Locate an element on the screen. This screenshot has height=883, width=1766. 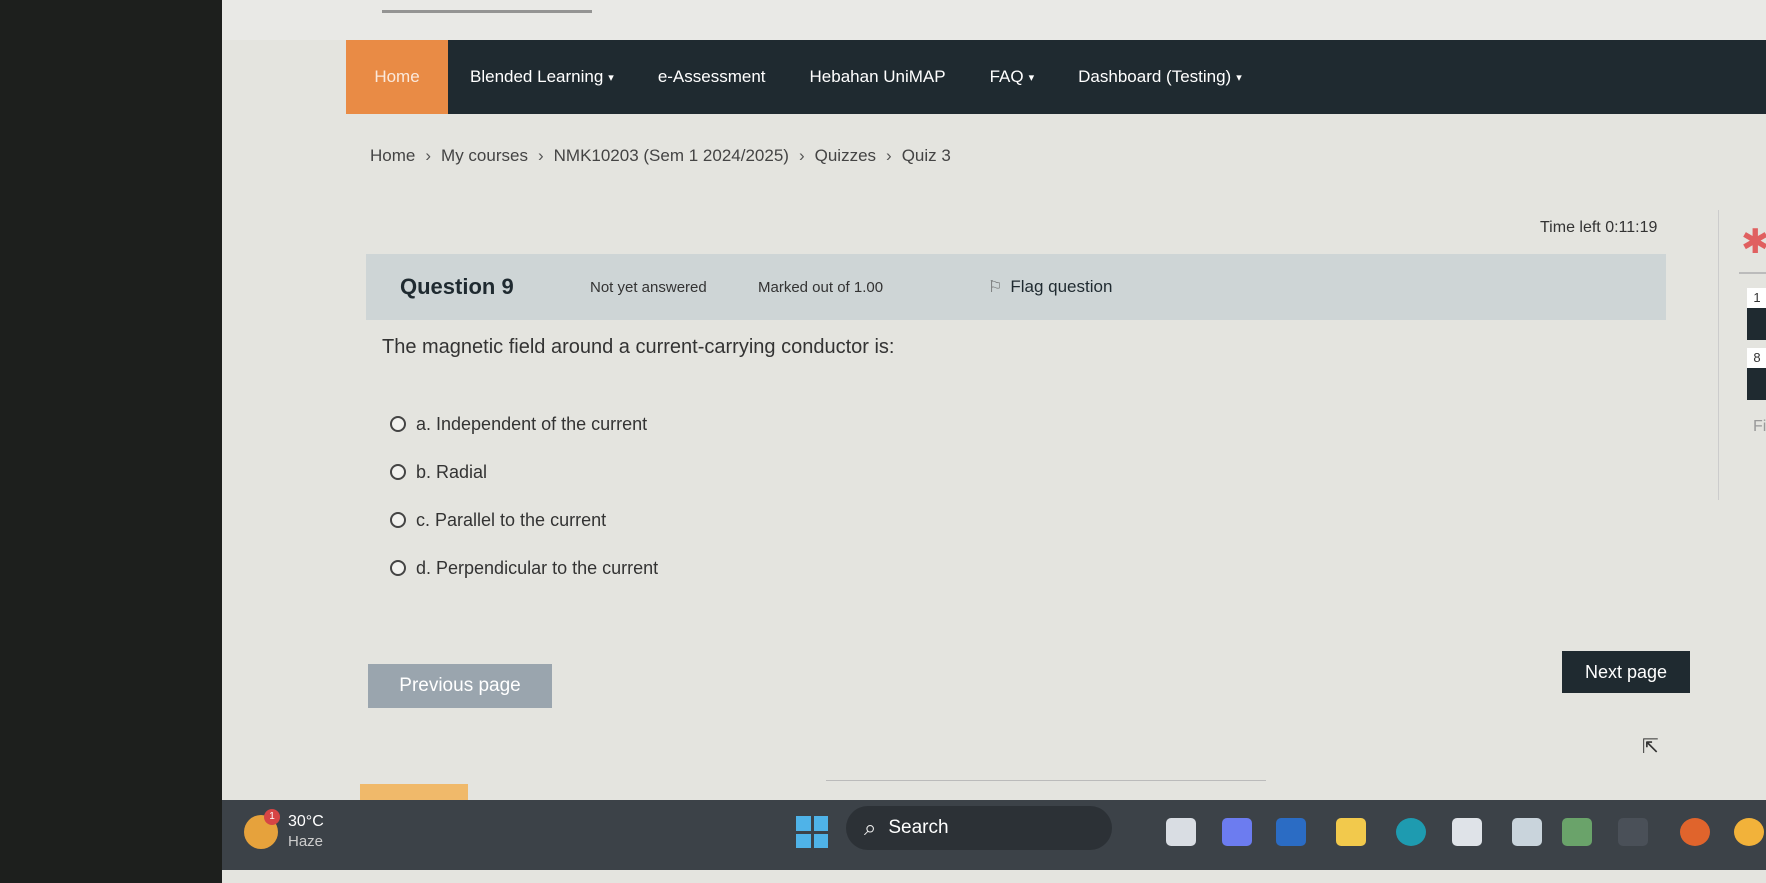
weather-icon: 1 is located at coordinates (262, 829).